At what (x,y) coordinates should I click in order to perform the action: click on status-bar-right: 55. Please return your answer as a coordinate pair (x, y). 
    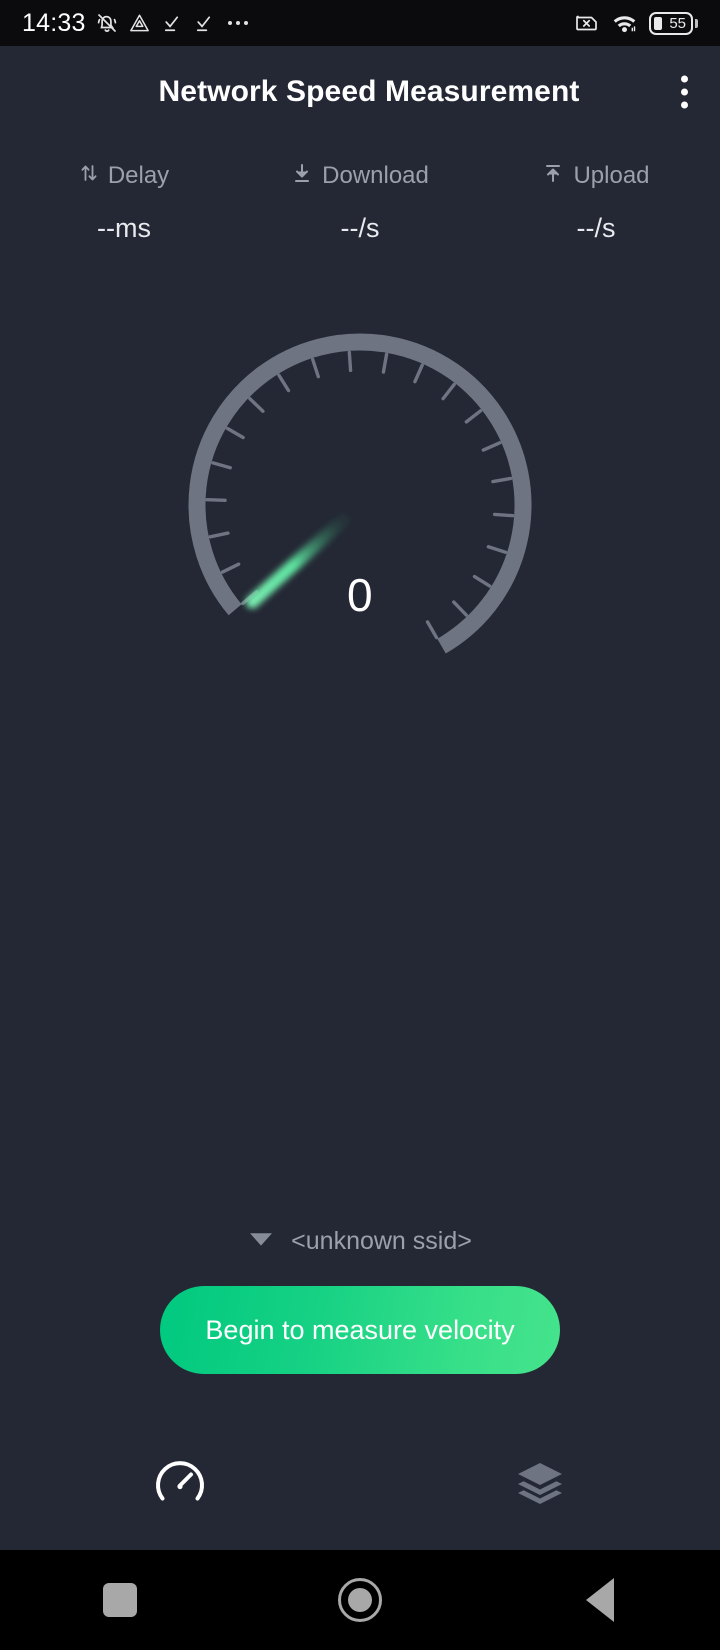
    Looking at the image, I should click on (636, 23).